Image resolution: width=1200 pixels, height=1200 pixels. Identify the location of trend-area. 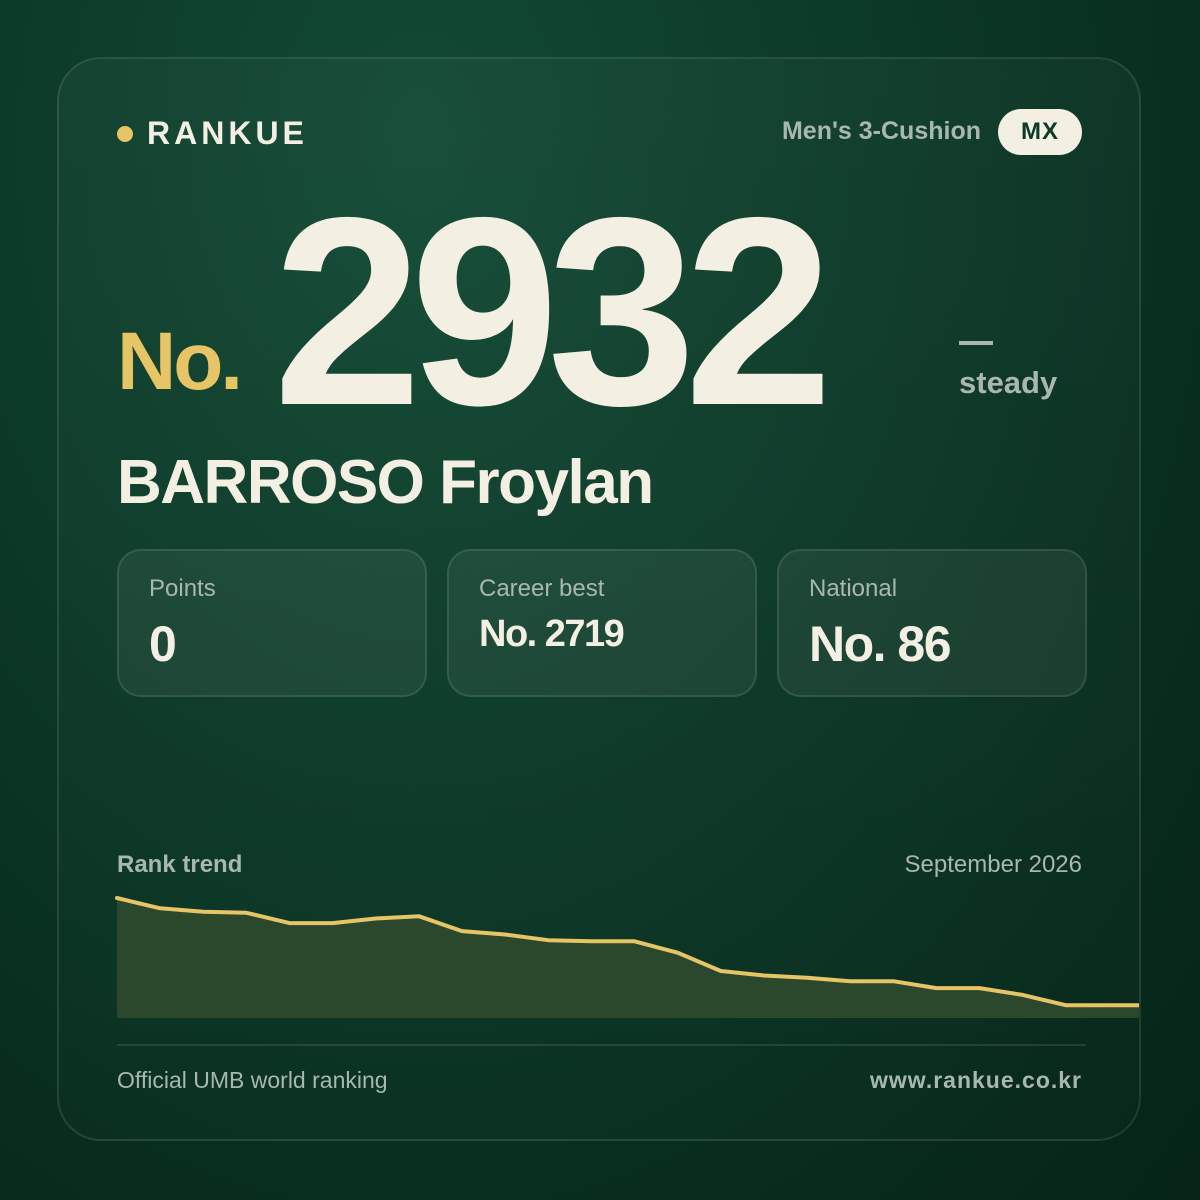
(628, 958).